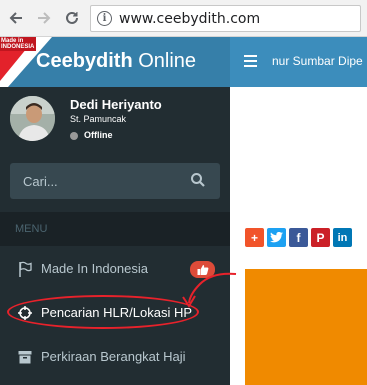  What do you see at coordinates (116, 104) in the screenshot?
I see `user-name: Dedi Heriyanto` at bounding box center [116, 104].